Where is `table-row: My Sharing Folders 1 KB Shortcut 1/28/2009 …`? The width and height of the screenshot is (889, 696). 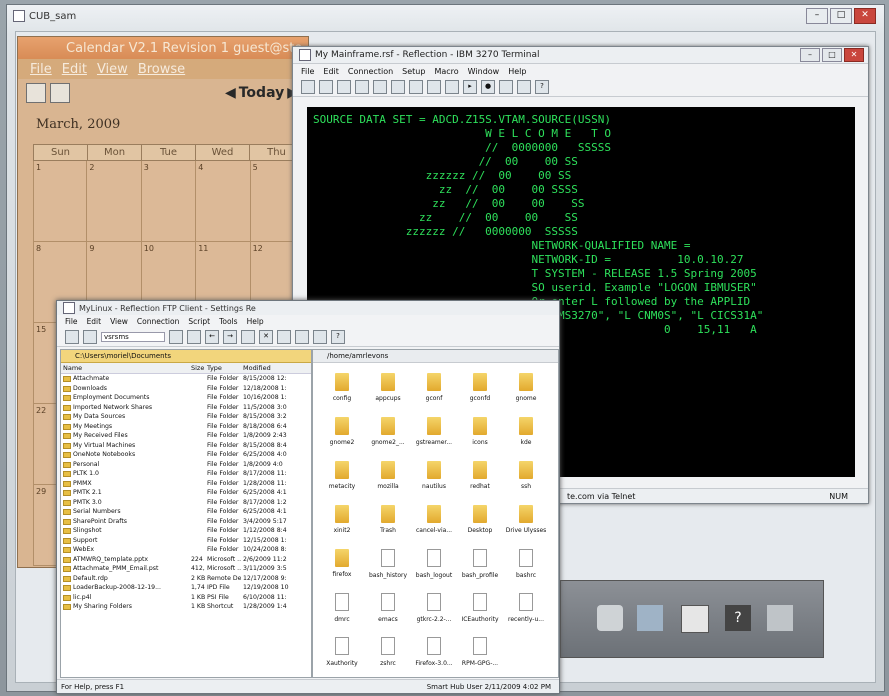
table-row: My Sharing Folders 1 KB Shortcut 1/28/2009 … is located at coordinates (186, 607).